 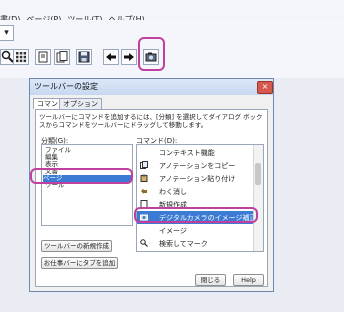 I want to click on list-item-label: わく消し, so click(x=173, y=192).